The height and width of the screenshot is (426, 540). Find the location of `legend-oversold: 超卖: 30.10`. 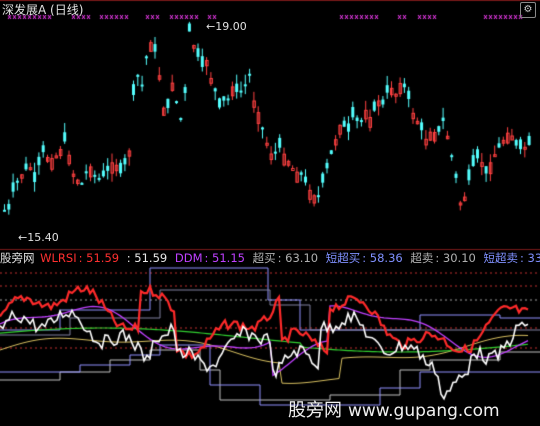

legend-oversold: 超卖: 30.10 is located at coordinates (443, 258).